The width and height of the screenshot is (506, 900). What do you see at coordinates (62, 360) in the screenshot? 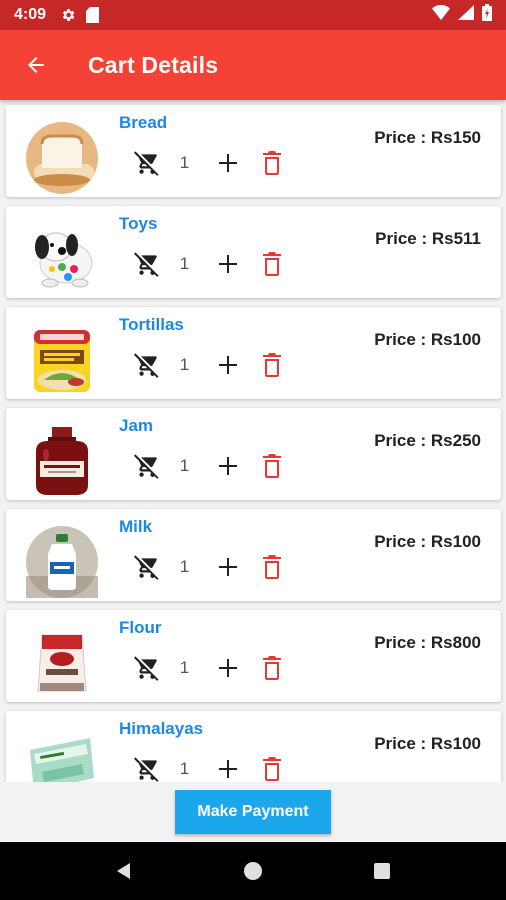
I see `product-image-tortillas` at bounding box center [62, 360].